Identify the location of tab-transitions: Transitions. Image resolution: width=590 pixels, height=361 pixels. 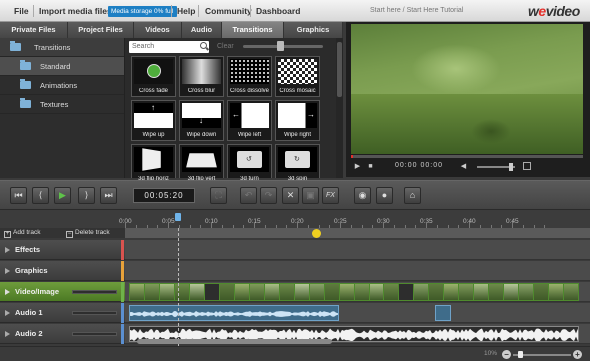
(253, 30).